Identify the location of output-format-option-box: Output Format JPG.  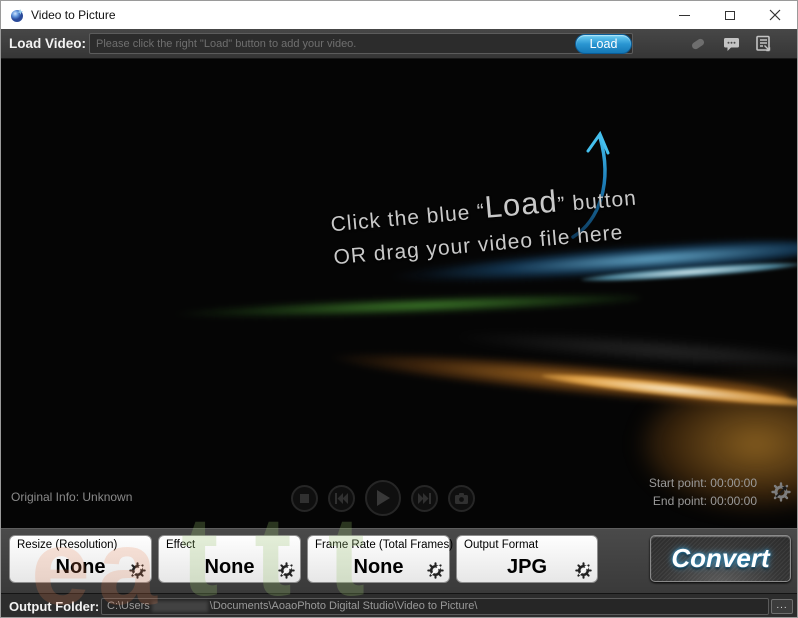
(527, 559).